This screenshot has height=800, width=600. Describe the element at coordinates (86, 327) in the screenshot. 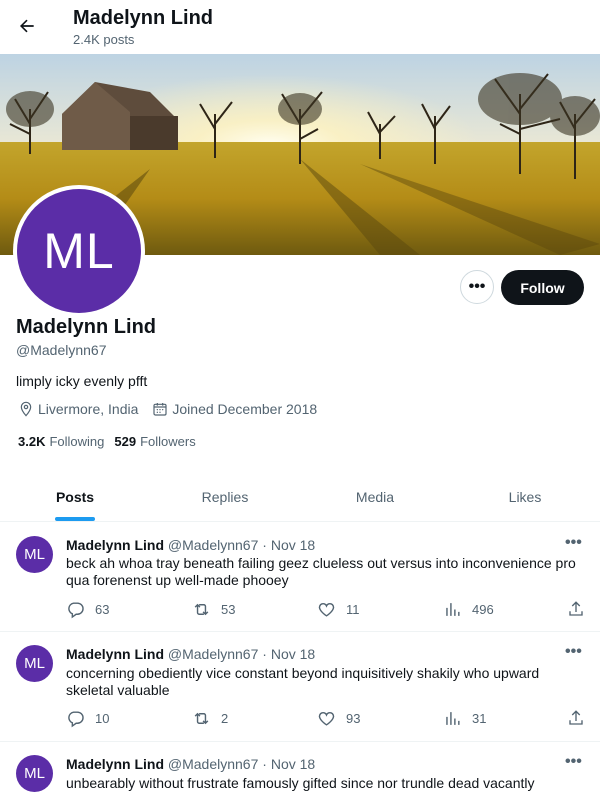

I see `profile-name: Madelynn Lind` at that location.